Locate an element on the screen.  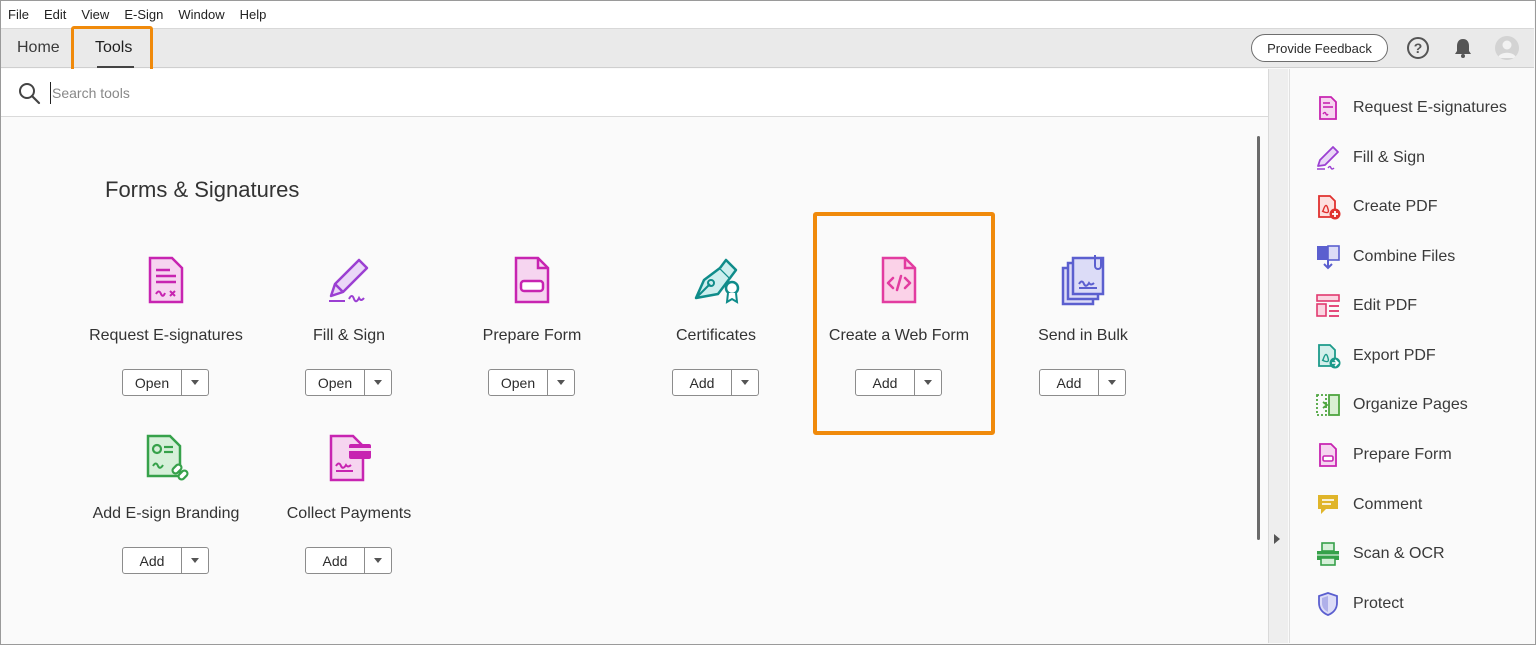
rail-item-combine-files: Combine Files is located at coordinates (1384, 257).